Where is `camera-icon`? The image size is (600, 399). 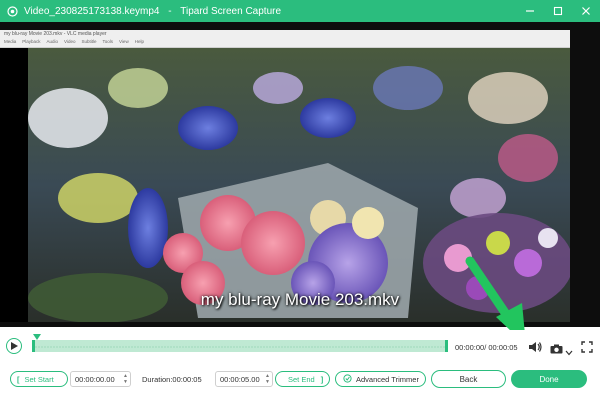 camera-icon is located at coordinates (556, 350).